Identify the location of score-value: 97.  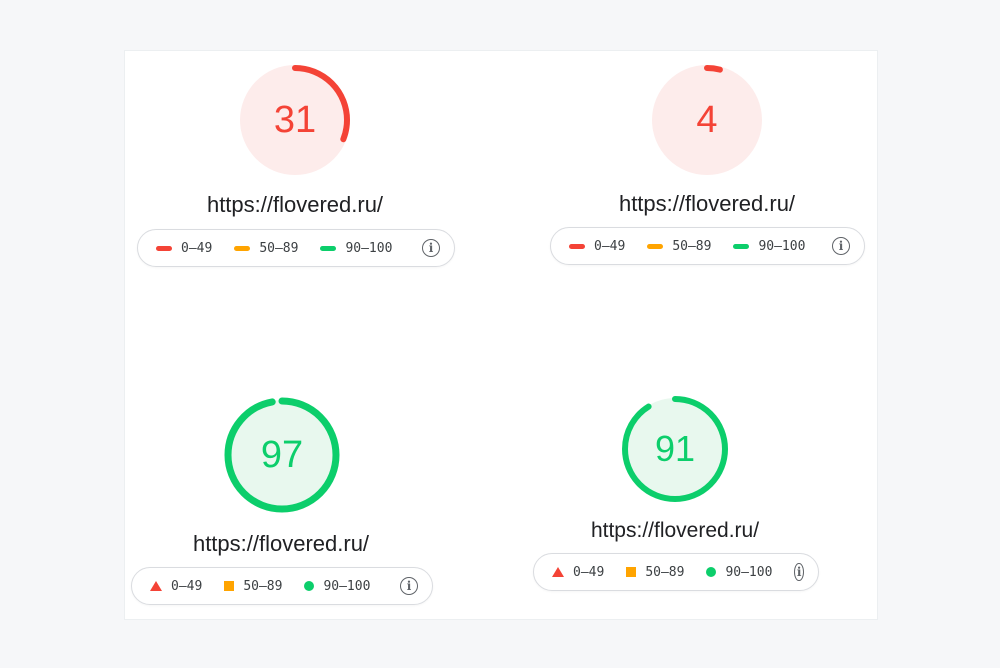
(282, 454).